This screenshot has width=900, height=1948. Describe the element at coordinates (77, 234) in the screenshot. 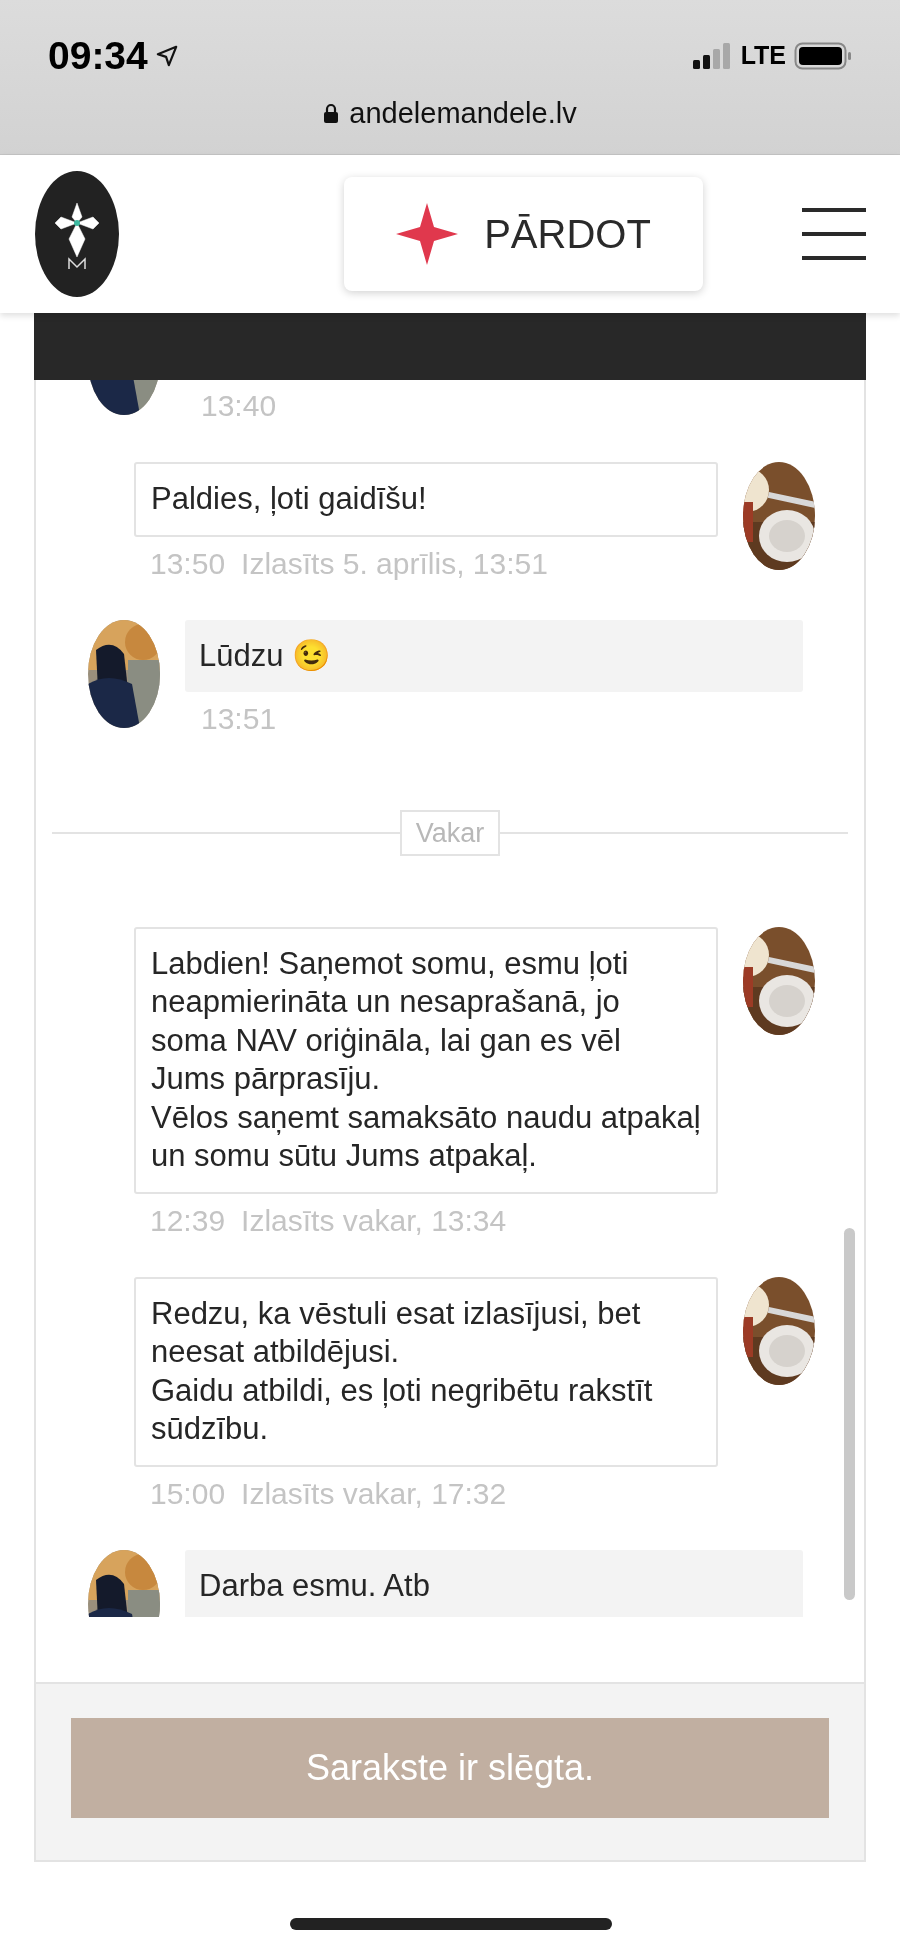

I see `logo-icon` at that location.